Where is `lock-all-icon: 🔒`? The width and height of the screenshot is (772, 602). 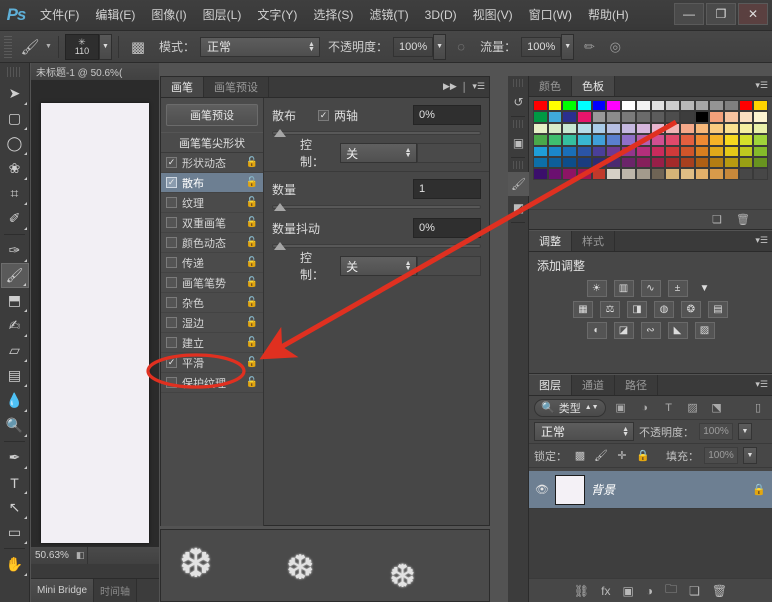 lock-all-icon: 🔒 is located at coordinates (643, 456).